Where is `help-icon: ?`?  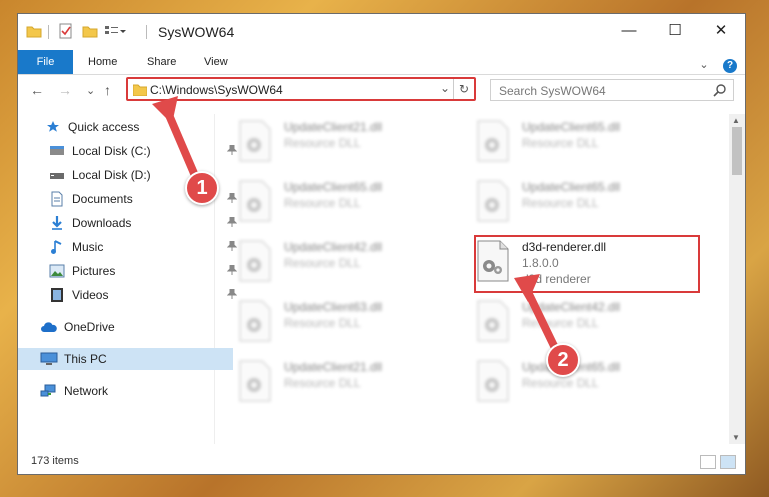
help-icon: ? is located at coordinates (730, 66).